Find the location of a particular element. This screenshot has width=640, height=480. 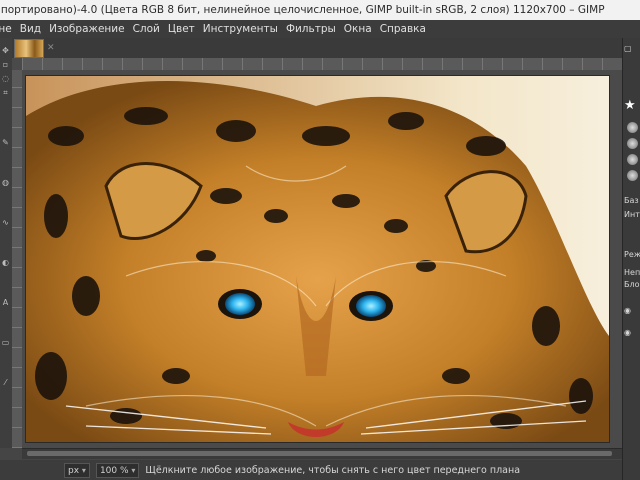

zoom-value: 100 % is located at coordinates (114, 470).